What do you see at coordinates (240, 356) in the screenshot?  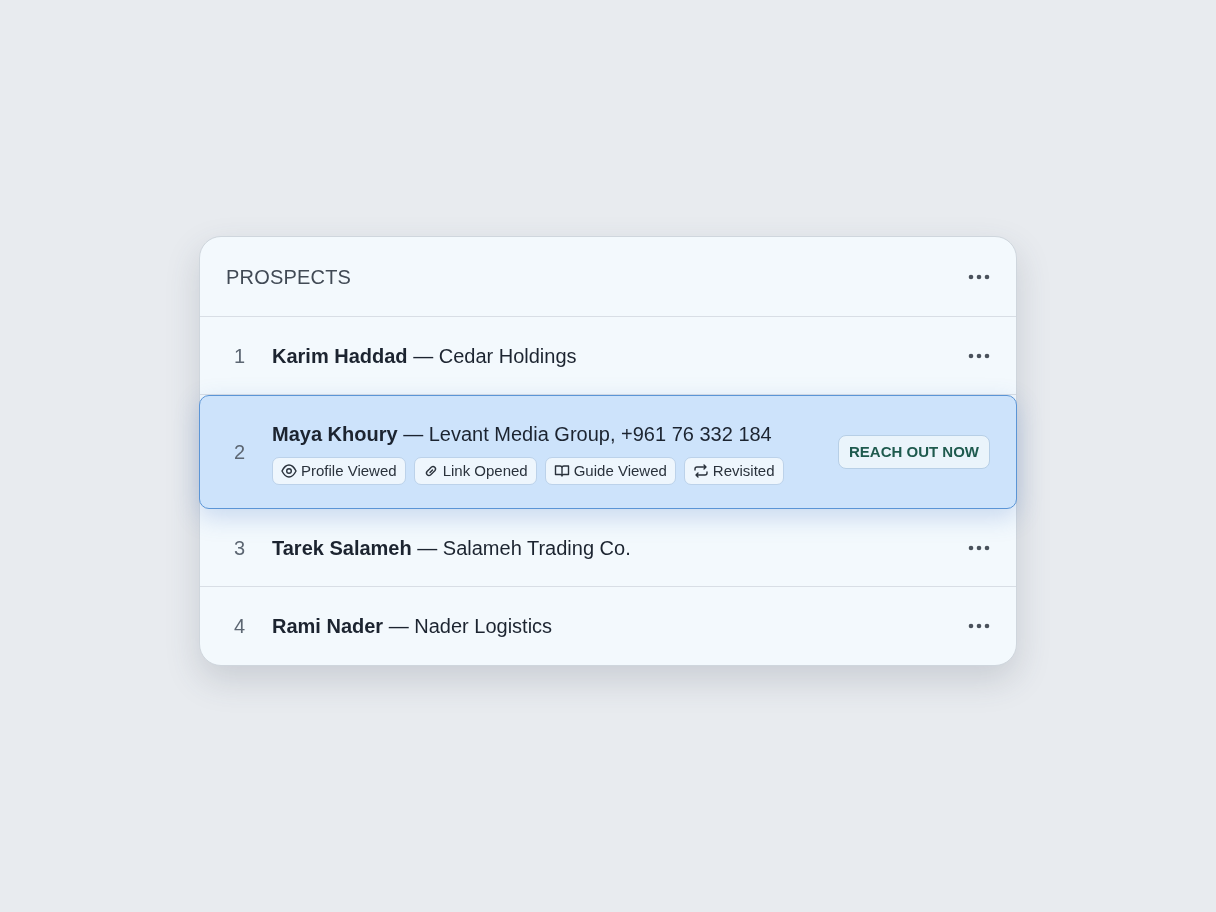 I see `row-number: 1` at bounding box center [240, 356].